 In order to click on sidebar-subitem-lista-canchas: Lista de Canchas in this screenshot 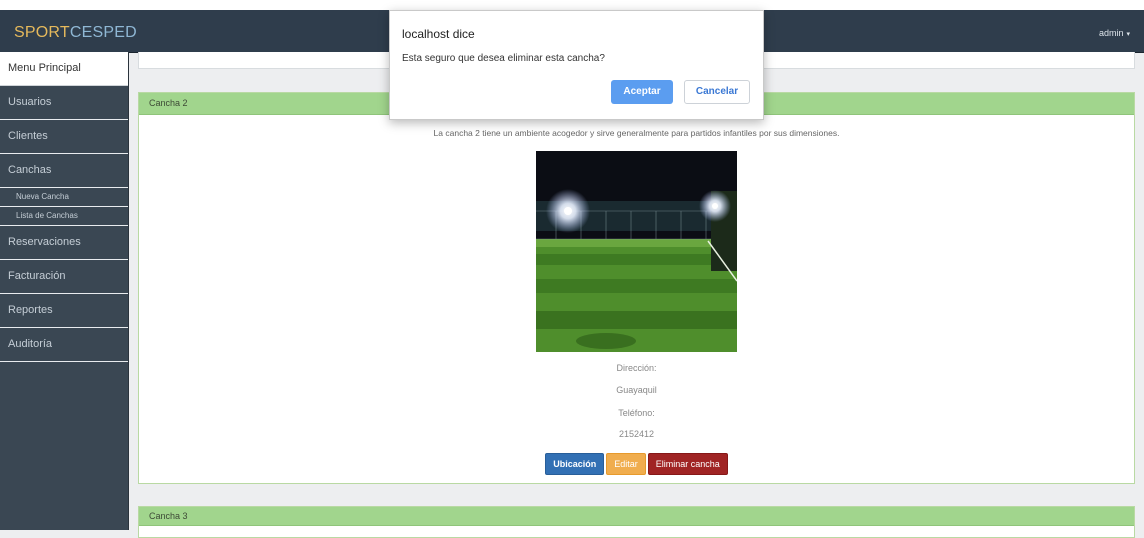, I will do `click(64, 216)`.